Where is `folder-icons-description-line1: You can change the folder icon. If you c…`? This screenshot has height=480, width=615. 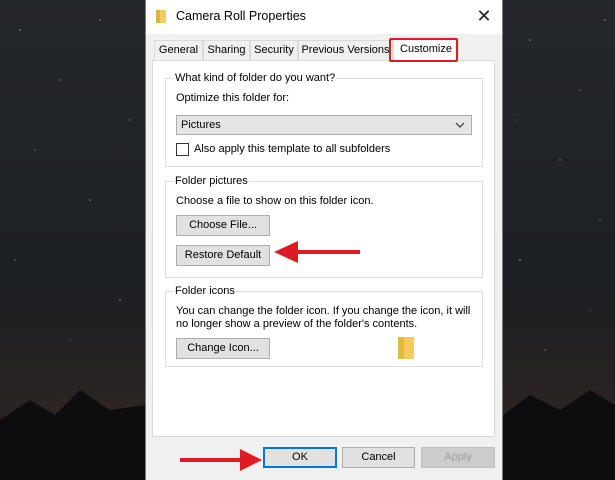
folder-icons-description-line1: You can change the folder icon. If you c… is located at coordinates (323, 311).